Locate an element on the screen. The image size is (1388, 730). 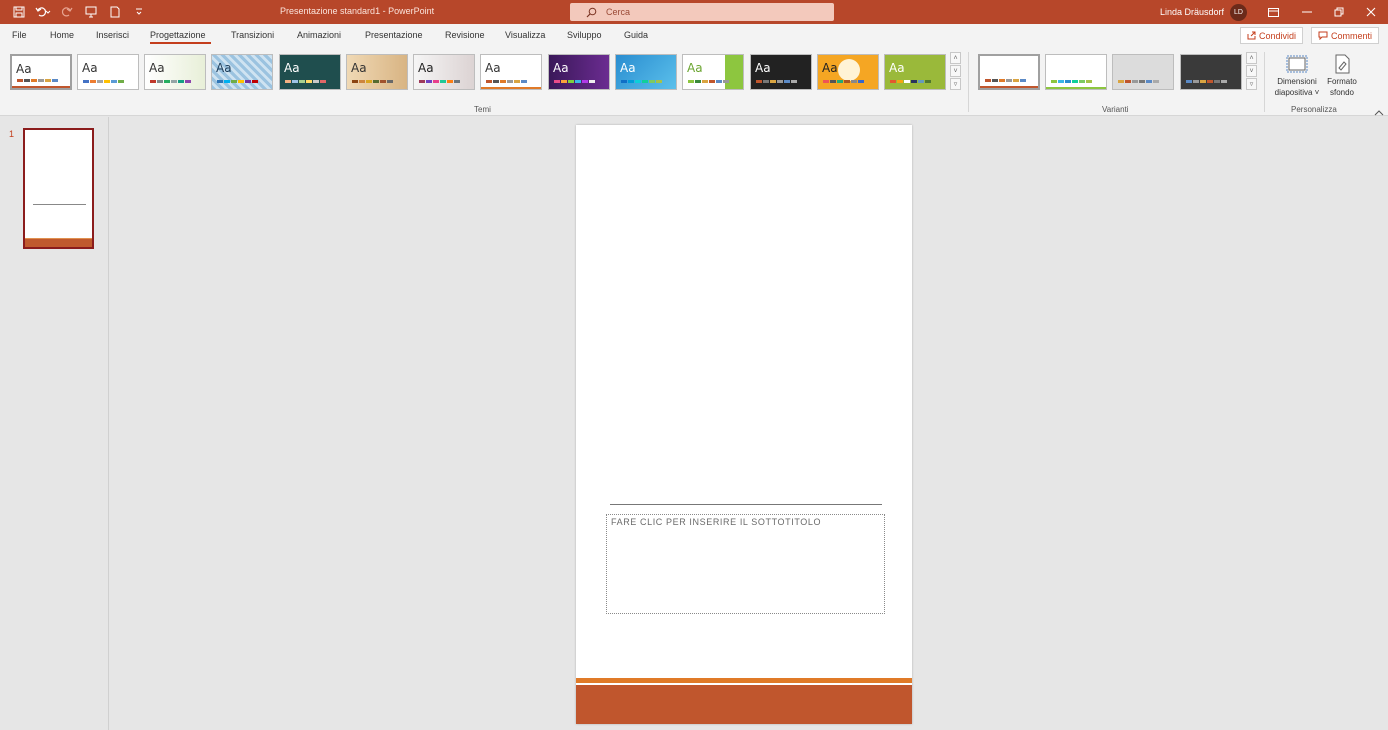
new-file-icon is located at coordinates (115, 12).